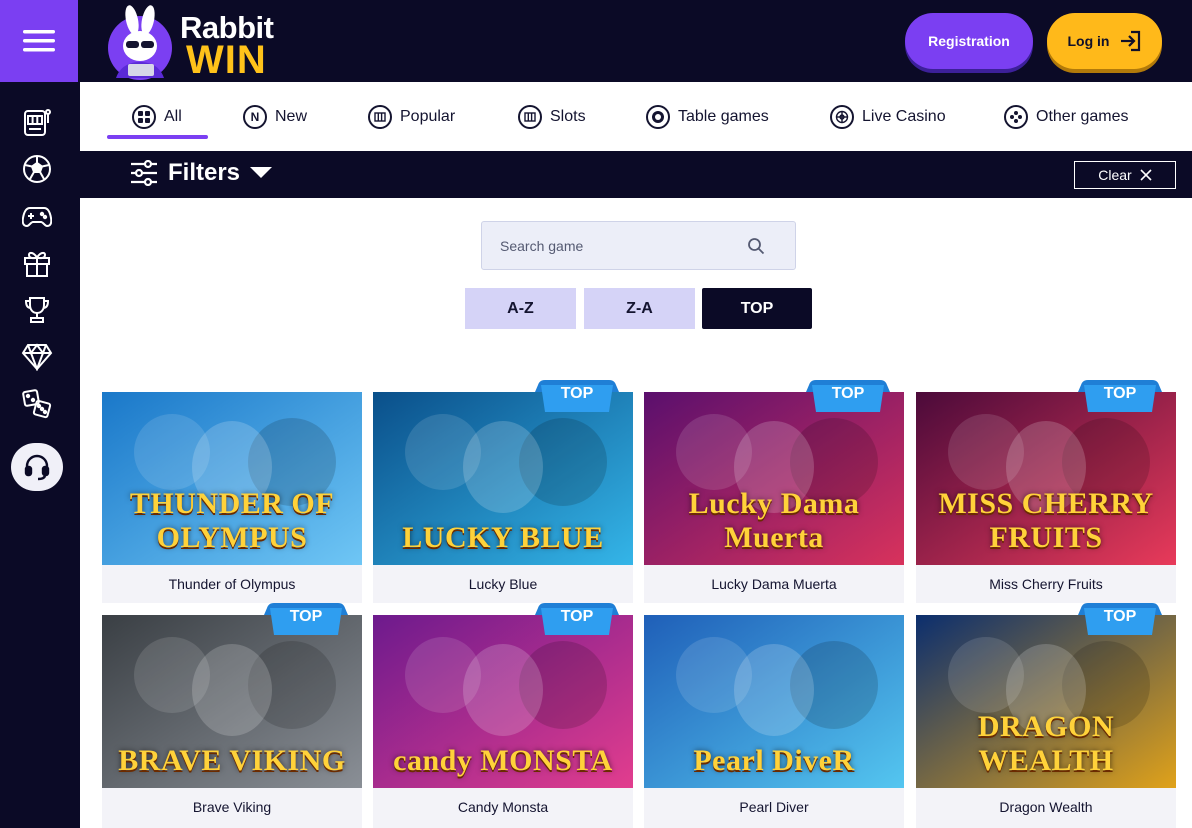 This screenshot has height=828, width=1192. What do you see at coordinates (757, 308) in the screenshot?
I see `sort-top-button: TOP` at bounding box center [757, 308].